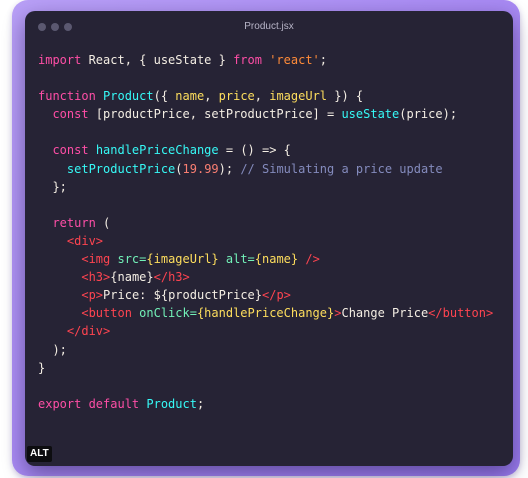  I want to click on code-token: </p>, so click(276, 295).